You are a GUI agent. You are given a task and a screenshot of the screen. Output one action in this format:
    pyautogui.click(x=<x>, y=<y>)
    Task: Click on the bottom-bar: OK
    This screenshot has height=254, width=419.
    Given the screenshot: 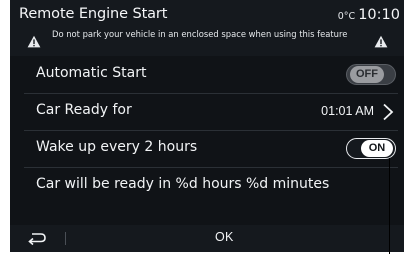 What is the action you would take?
    pyautogui.click(x=207, y=238)
    